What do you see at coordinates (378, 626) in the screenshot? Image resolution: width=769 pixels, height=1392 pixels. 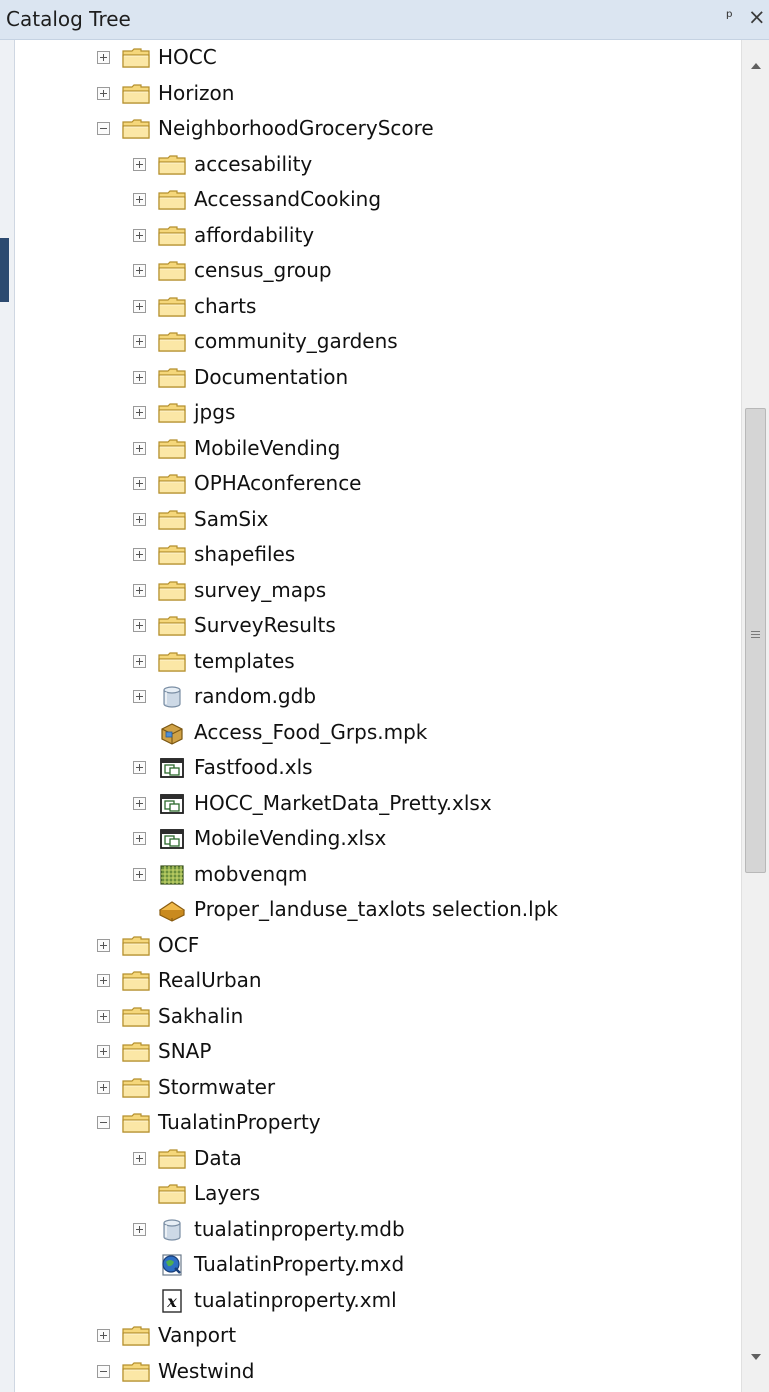 I see `tree-item-surveyresults: SurveyResults` at bounding box center [378, 626].